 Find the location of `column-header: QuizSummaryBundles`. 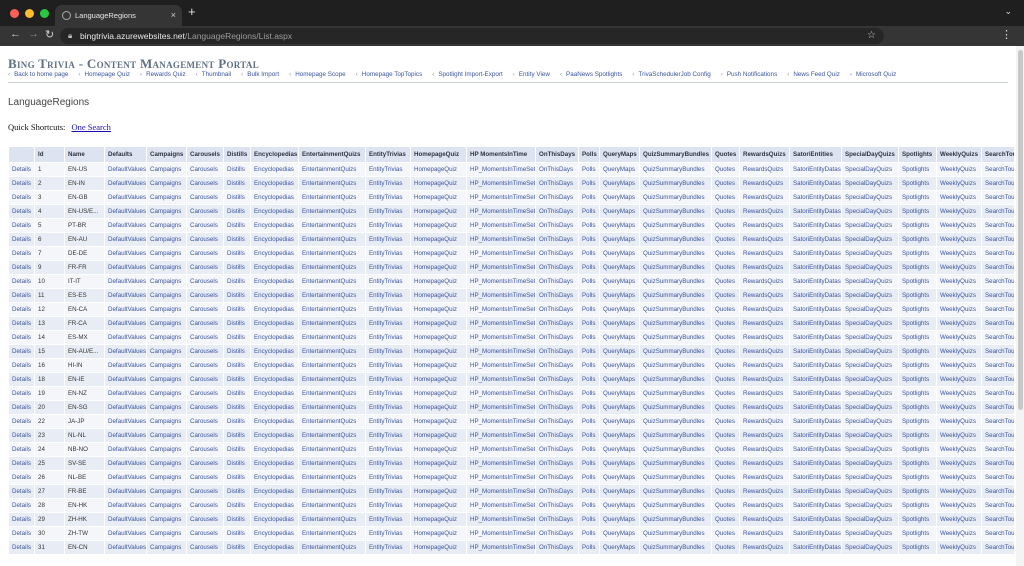

column-header: QuizSummaryBundles is located at coordinates (675, 154).